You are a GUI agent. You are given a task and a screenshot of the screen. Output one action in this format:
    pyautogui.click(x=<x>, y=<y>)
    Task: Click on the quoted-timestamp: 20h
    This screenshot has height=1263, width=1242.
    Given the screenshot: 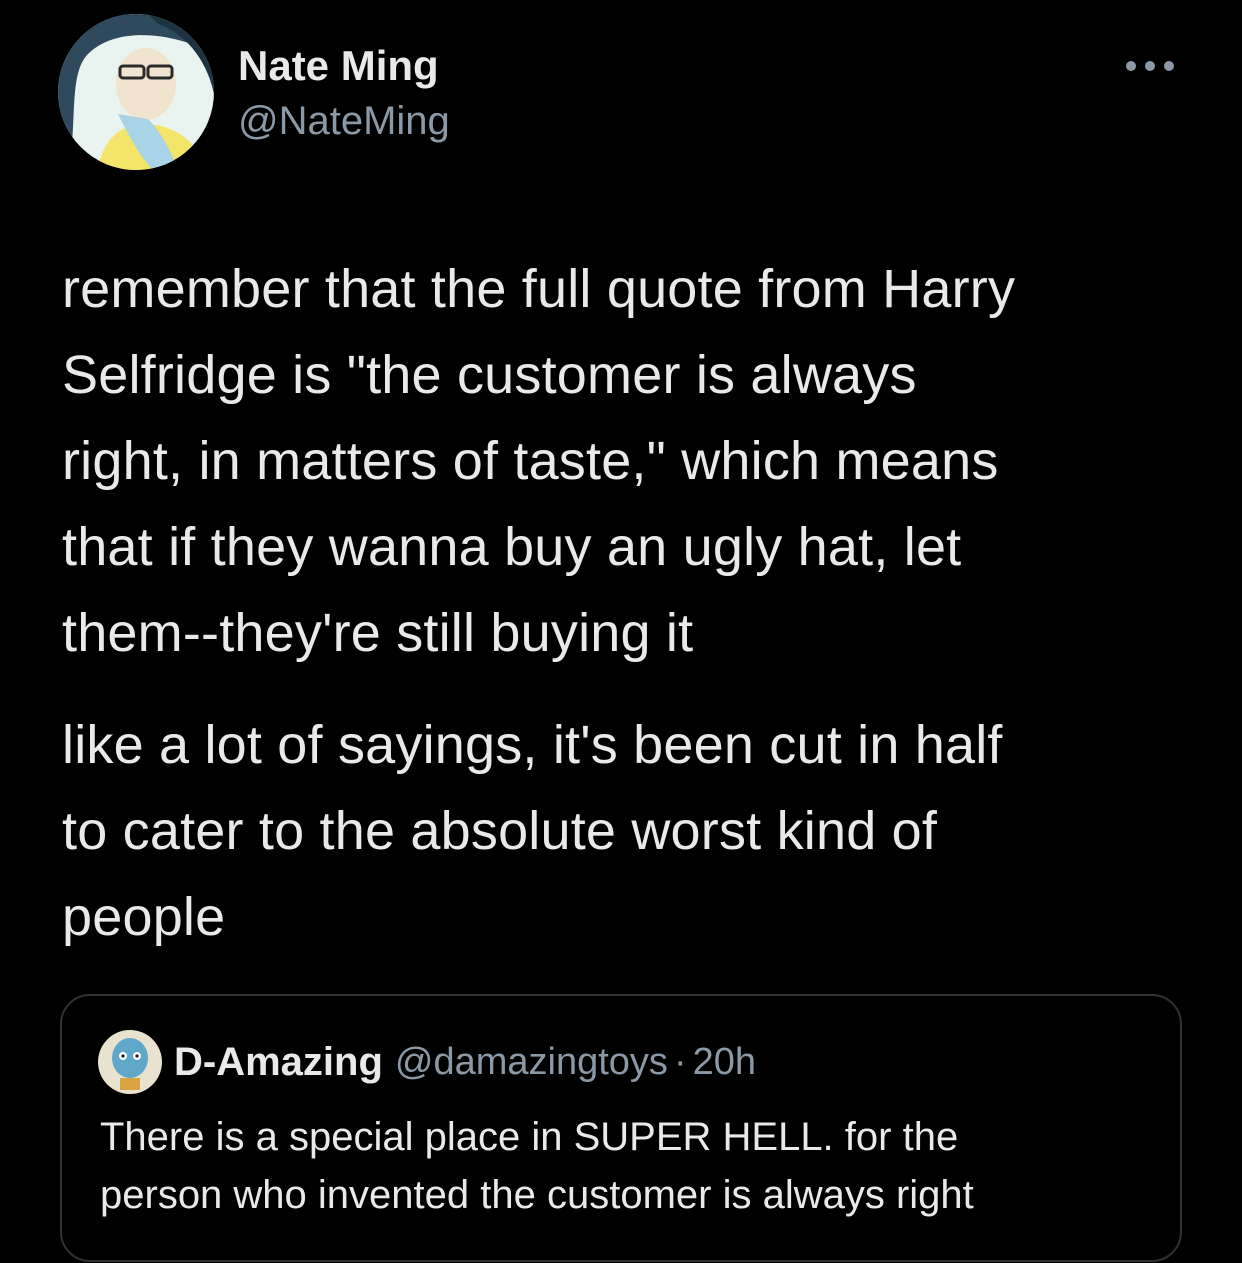 What is the action you would take?
    pyautogui.click(x=724, y=1062)
    